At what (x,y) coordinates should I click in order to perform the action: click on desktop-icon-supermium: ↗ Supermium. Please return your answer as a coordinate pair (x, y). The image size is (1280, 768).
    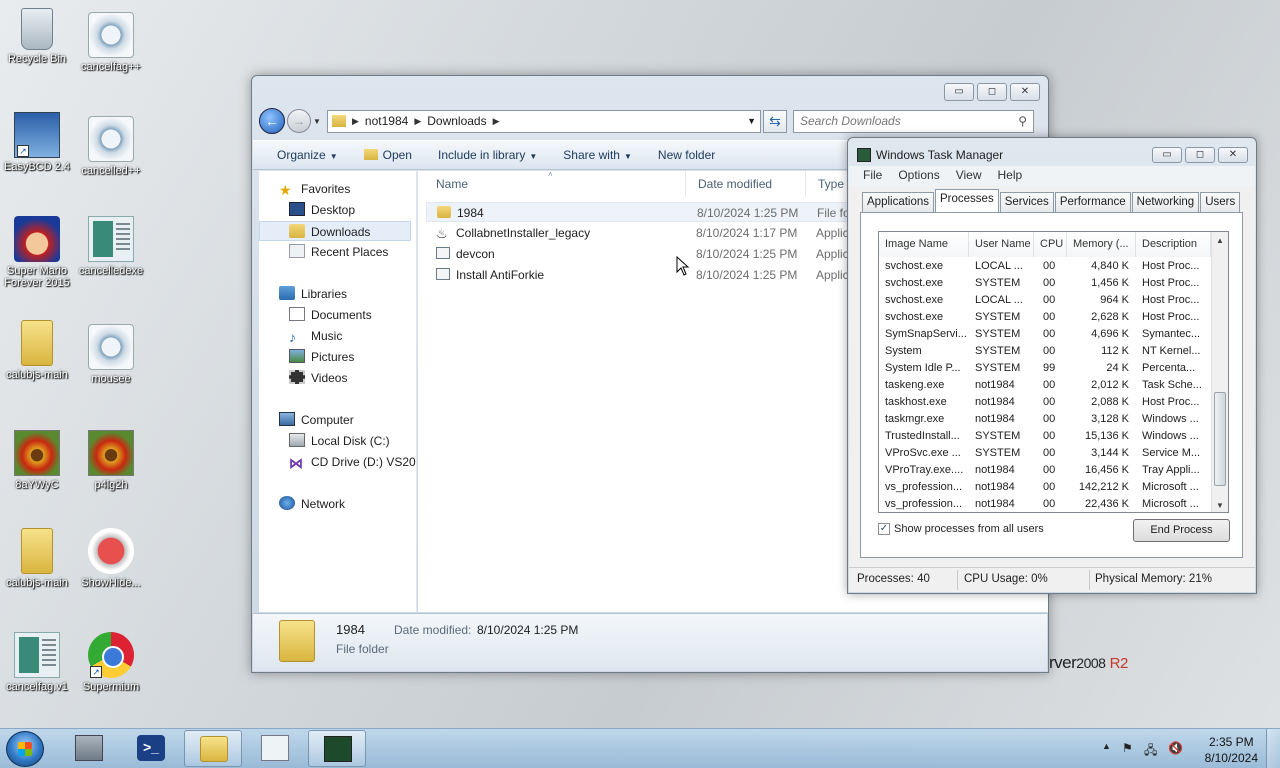
    Looking at the image, I should click on (111, 662).